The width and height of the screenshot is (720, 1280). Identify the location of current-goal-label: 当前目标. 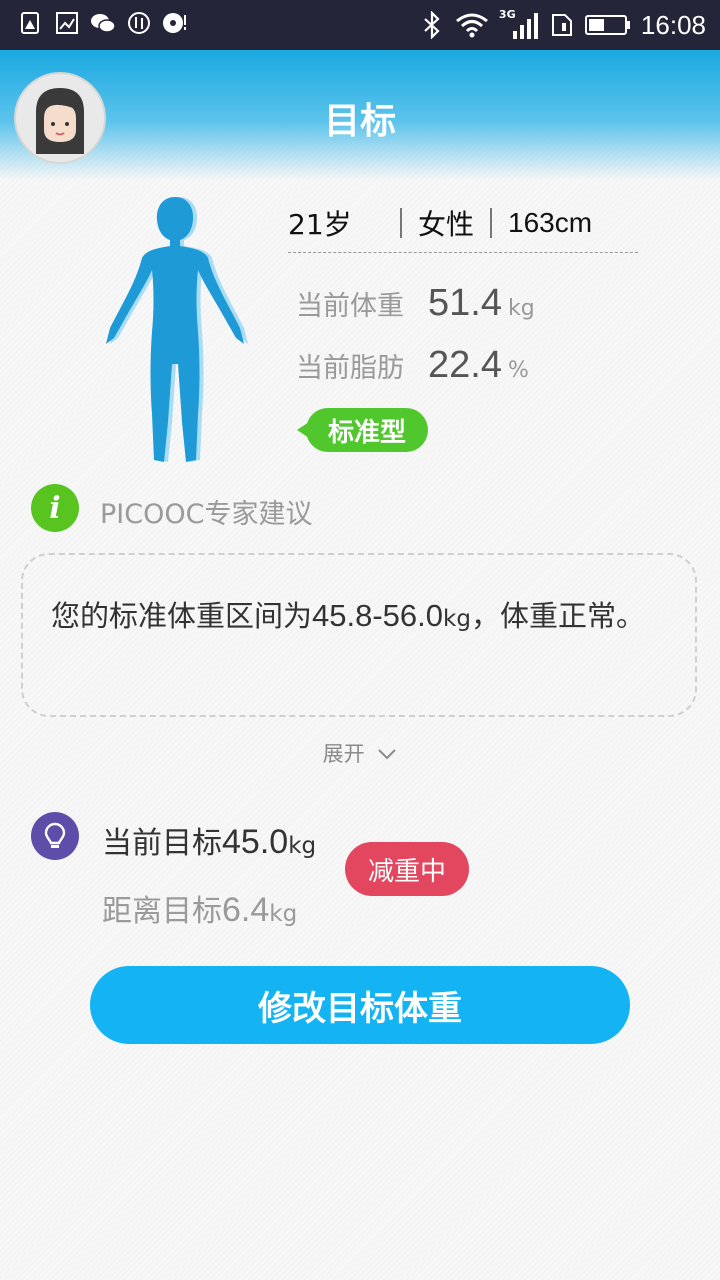
(162, 843).